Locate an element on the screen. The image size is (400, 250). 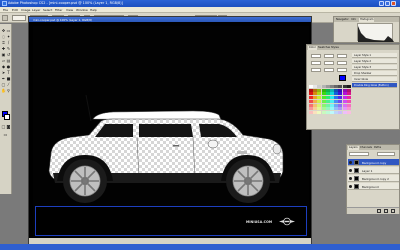
minimize-icon is located at coordinates (381, 3).